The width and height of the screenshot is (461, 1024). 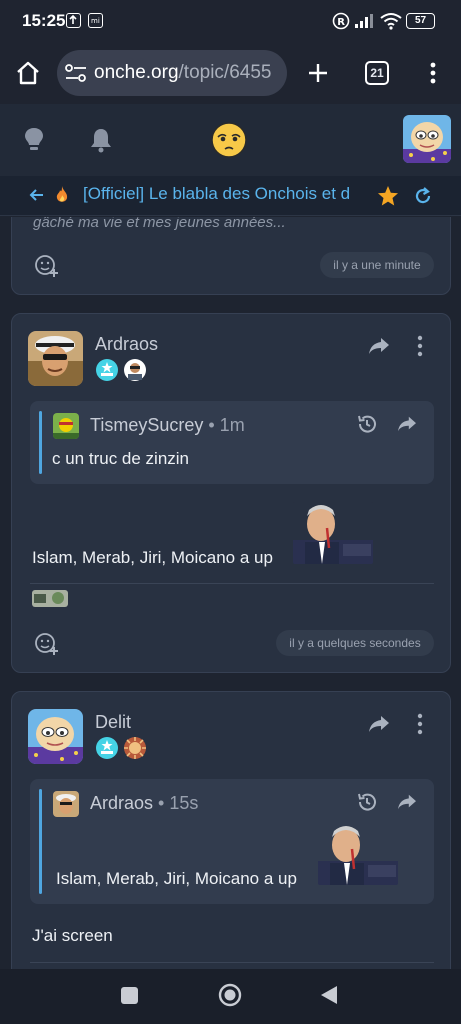 What do you see at coordinates (135, 370) in the screenshot?
I see `profile-badge-icon` at bounding box center [135, 370].